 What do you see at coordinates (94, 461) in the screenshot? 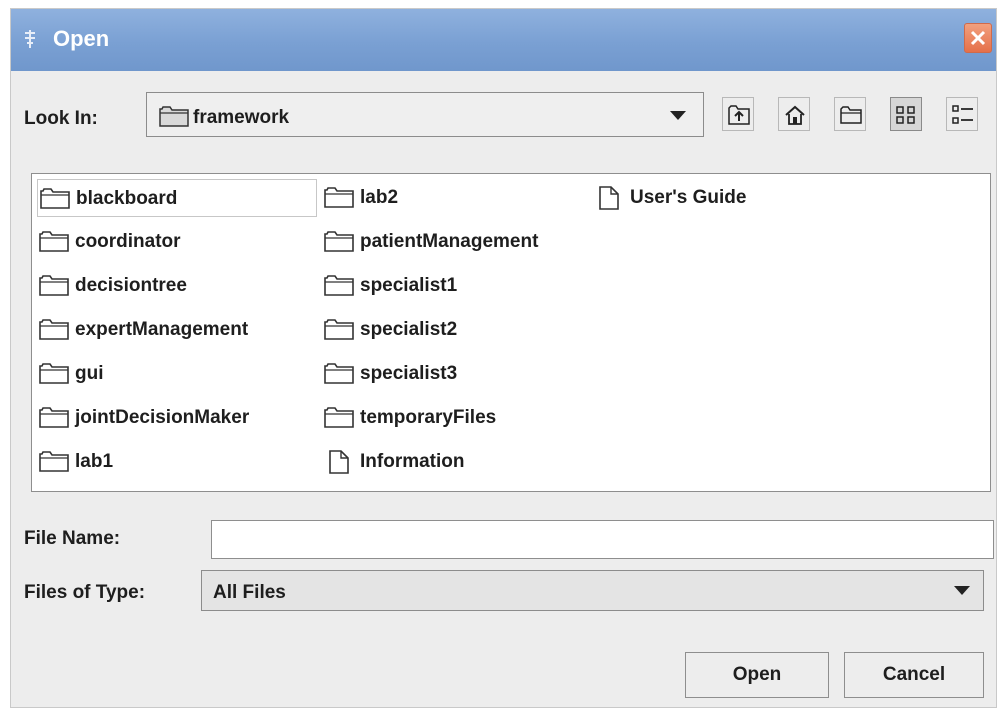
I see `file-item-label: lab1` at bounding box center [94, 461].